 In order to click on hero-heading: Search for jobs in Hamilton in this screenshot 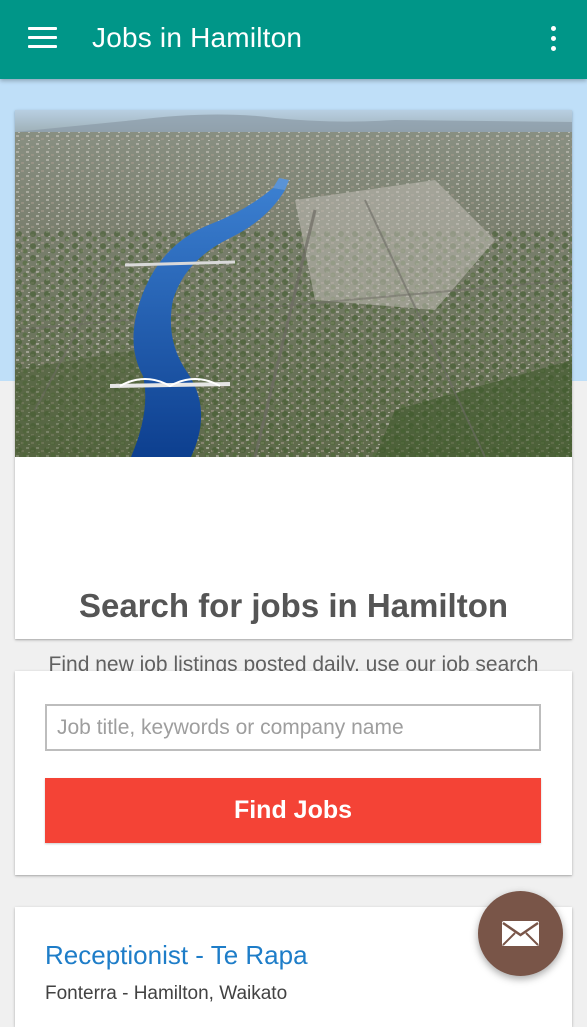, I will do `click(293, 605)`.